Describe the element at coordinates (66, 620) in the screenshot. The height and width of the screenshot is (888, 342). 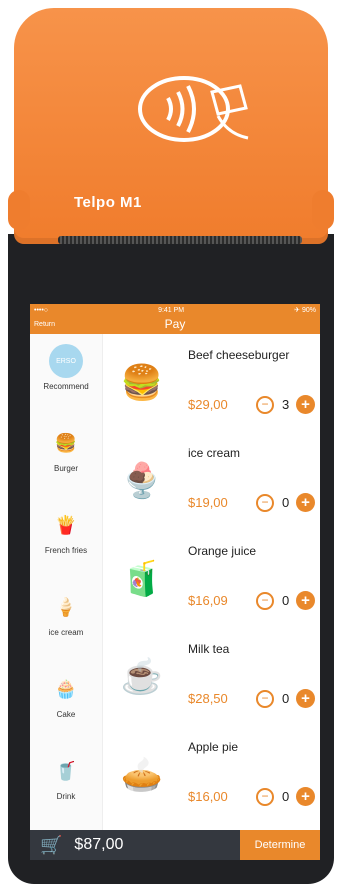
I see `sidebar-item-ice-cream: 🍦 ice cream` at that location.